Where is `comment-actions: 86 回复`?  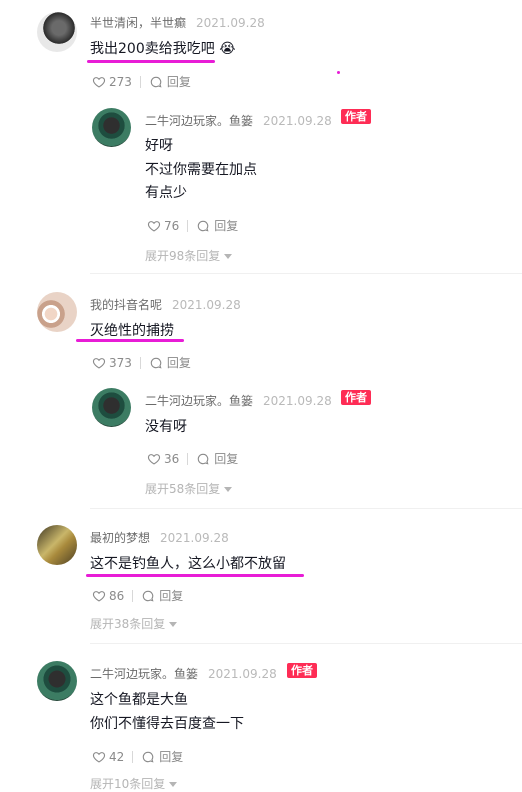
comment-actions: 86 回复 is located at coordinates (137, 595).